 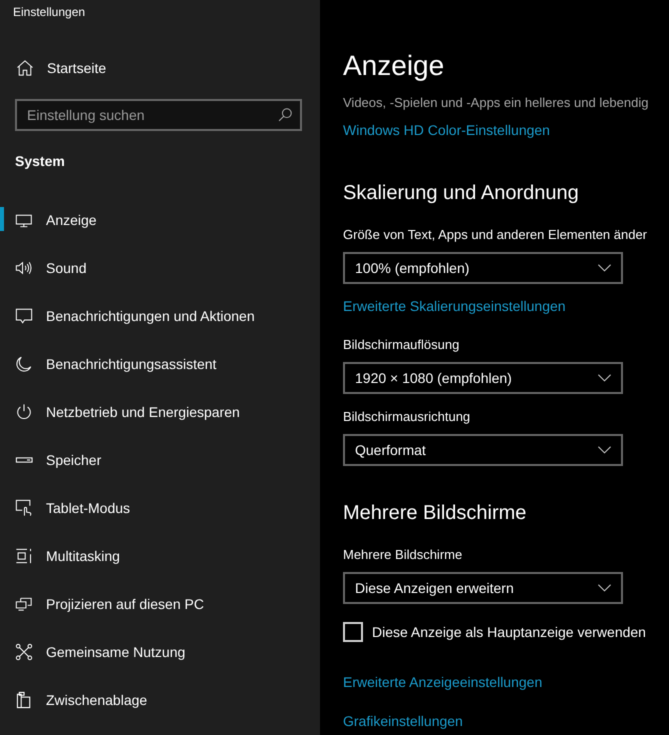 I want to click on nav-item: Benachrichtigungsassistent, so click(x=160, y=364).